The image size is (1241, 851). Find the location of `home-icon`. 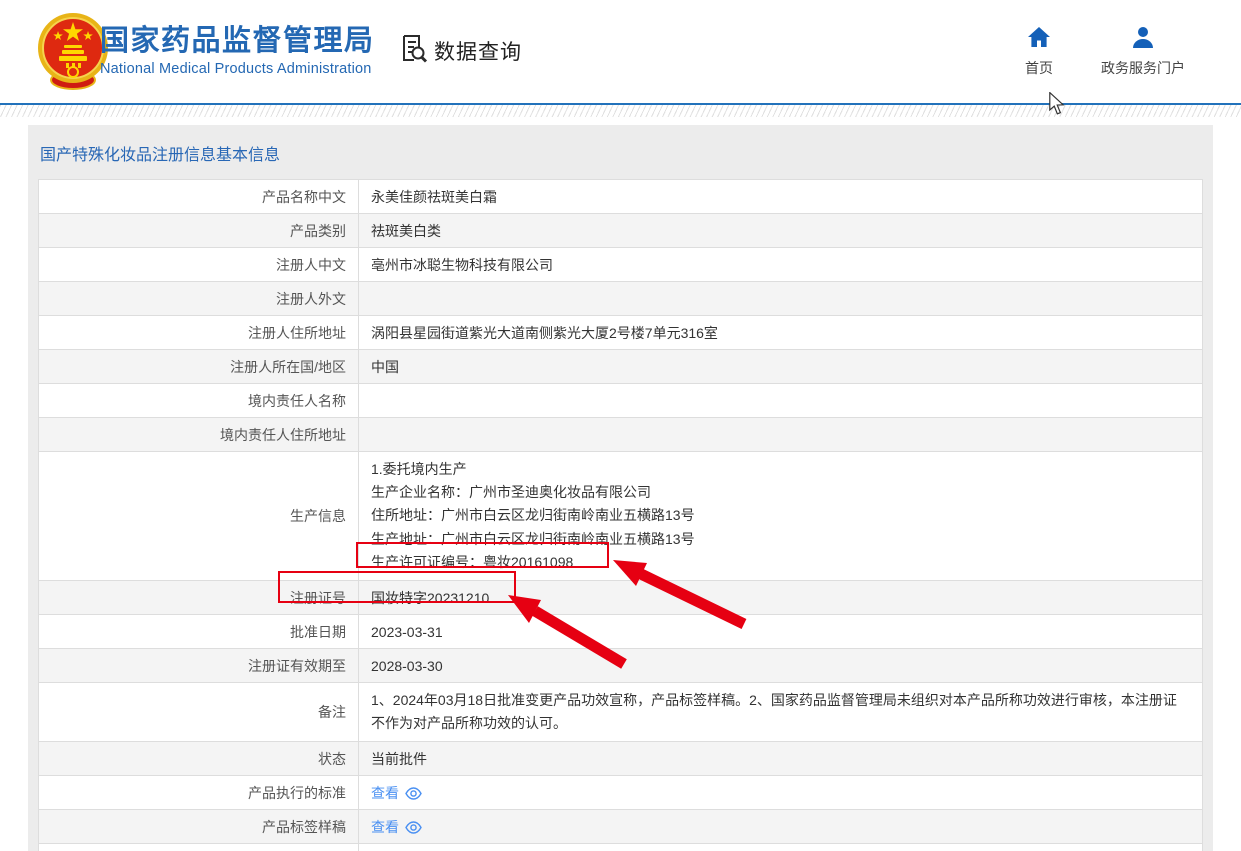

home-icon is located at coordinates (1039, 39).